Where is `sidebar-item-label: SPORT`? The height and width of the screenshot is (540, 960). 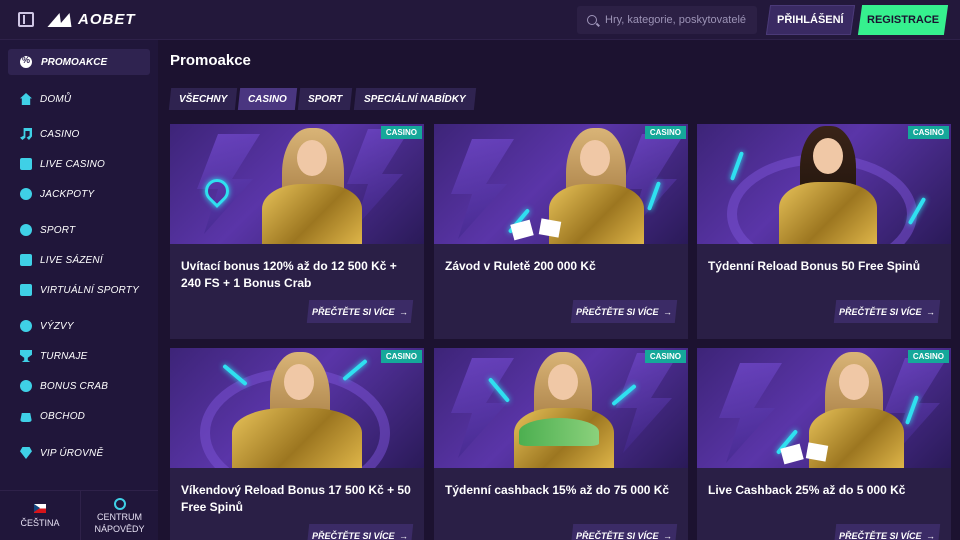 sidebar-item-label: SPORT is located at coordinates (58, 230).